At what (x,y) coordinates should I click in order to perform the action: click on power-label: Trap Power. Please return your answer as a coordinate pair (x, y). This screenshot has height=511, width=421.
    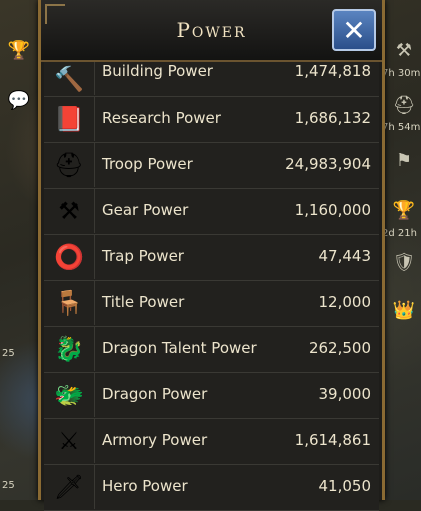
    Looking at the image, I should click on (143, 256).